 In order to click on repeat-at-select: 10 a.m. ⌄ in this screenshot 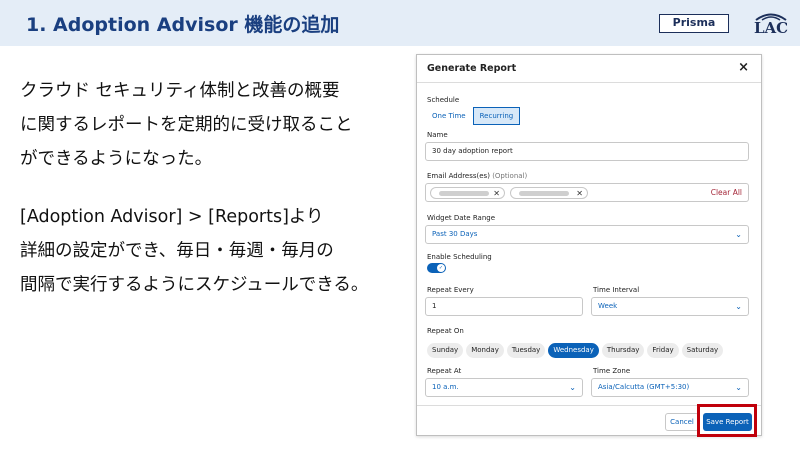, I will do `click(504, 387)`.